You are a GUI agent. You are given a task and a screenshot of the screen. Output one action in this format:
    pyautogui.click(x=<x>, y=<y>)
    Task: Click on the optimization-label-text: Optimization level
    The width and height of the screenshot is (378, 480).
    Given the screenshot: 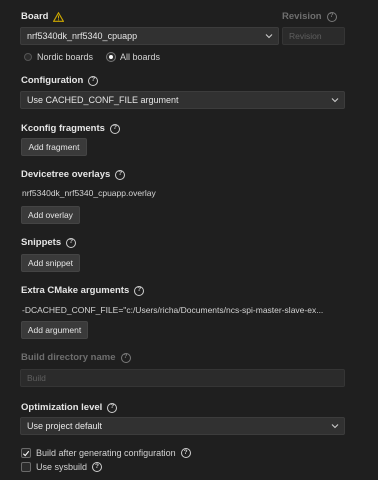 What is the action you would take?
    pyautogui.click(x=62, y=407)
    